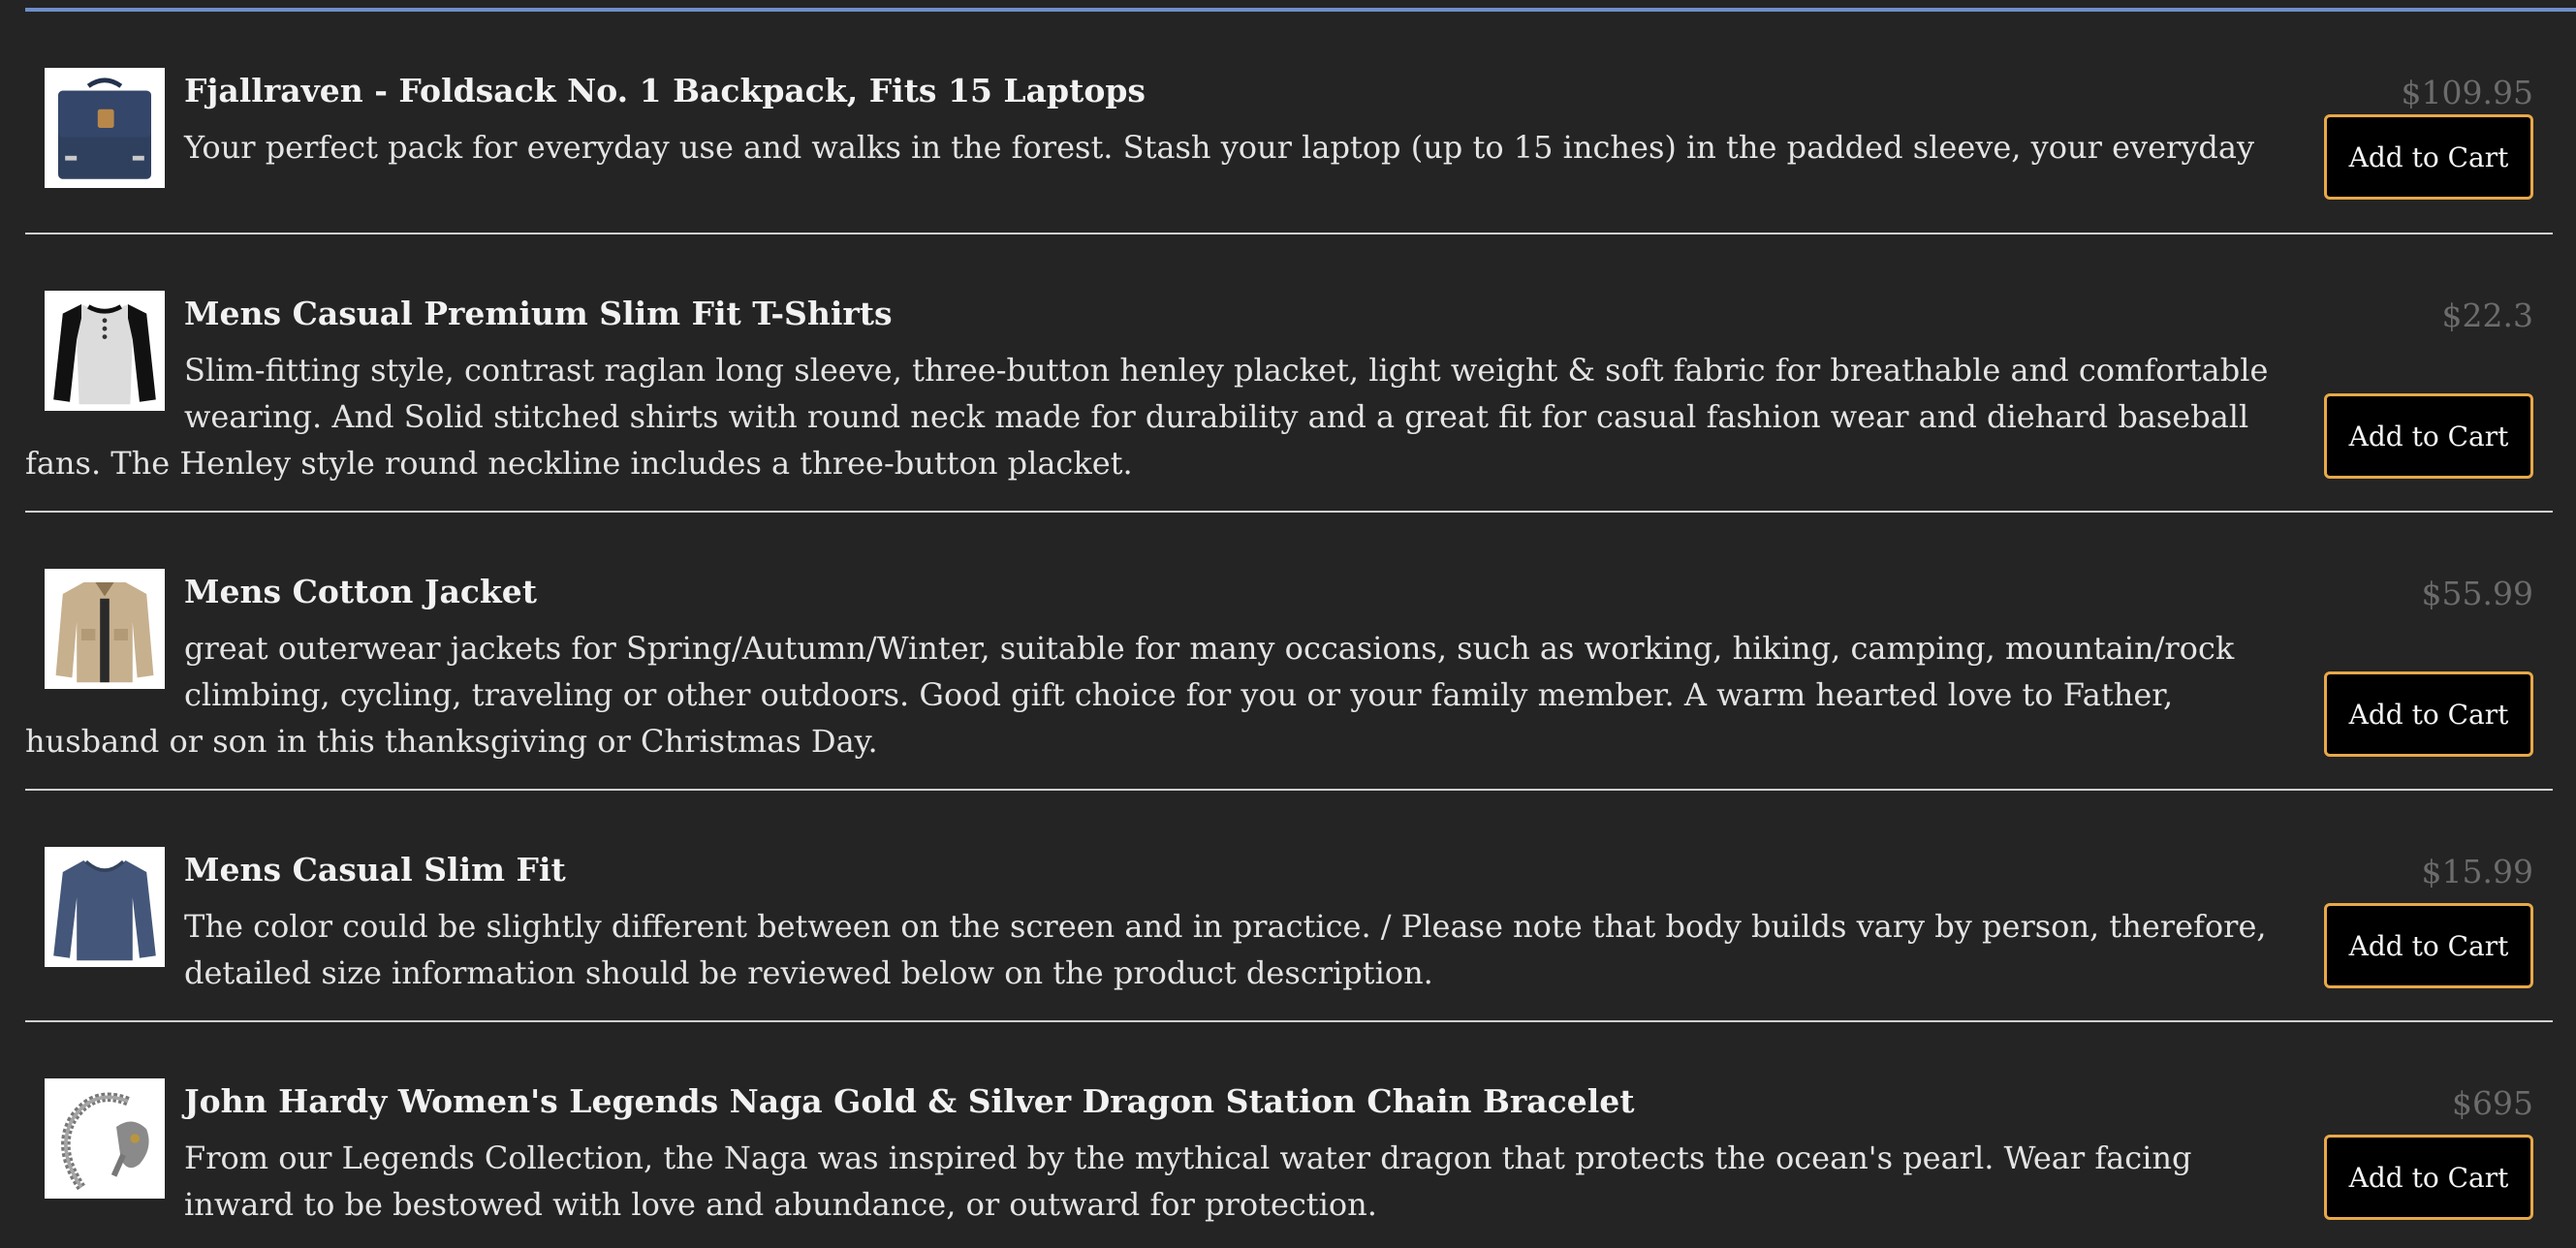 This screenshot has height=1248, width=2576. I want to click on product-title: Mens Cotton Jacket, so click(1163, 592).